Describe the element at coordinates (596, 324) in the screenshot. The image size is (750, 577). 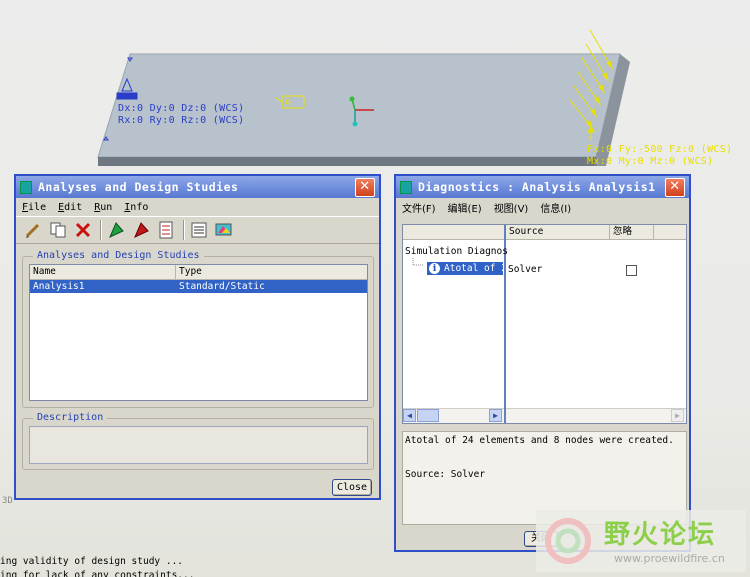
I see `diagnostics-details: Source 忽略 Solver ▶` at that location.